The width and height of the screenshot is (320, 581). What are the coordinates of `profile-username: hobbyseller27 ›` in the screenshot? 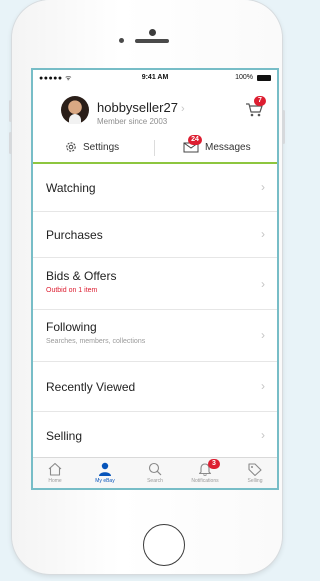 It's located at (141, 107).